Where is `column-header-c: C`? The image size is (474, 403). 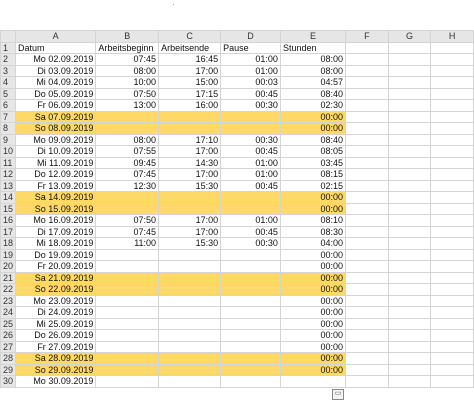 column-header-c: C is located at coordinates (190, 36).